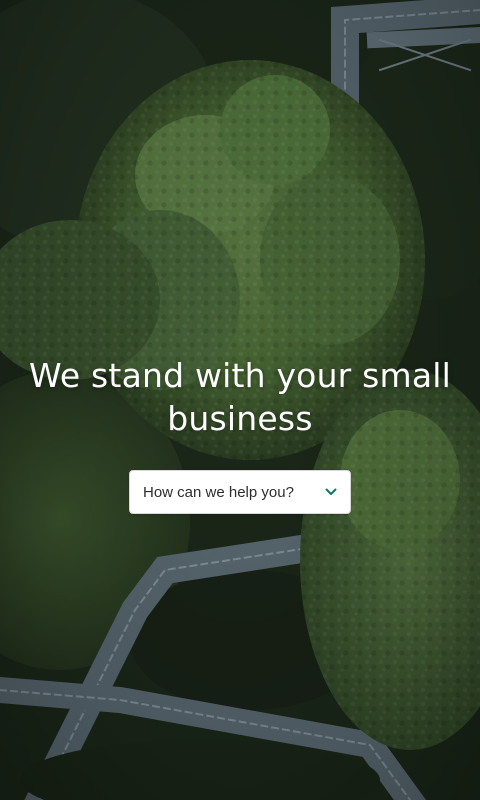  I want to click on hero-headline: We stand with your small business, so click(240, 397).